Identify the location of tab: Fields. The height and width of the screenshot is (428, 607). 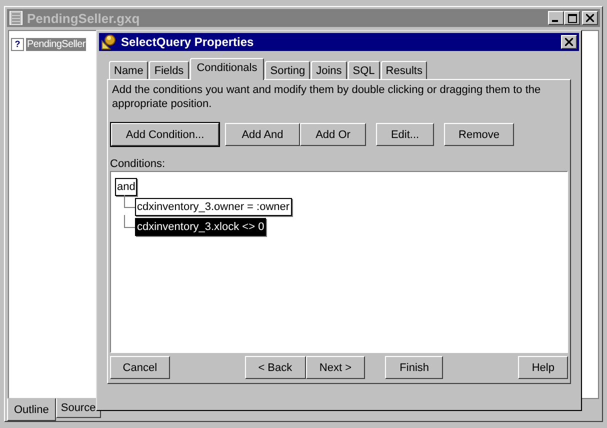
(169, 70).